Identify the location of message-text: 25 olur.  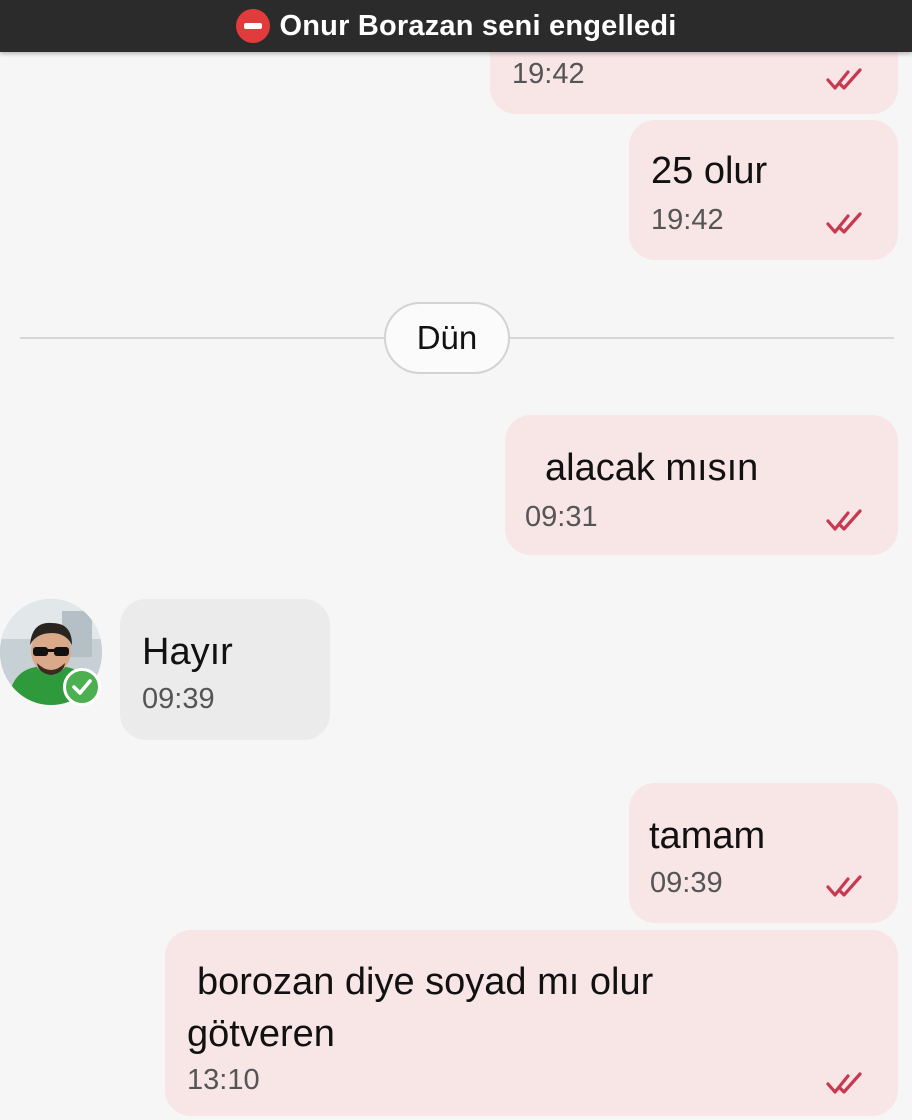
(709, 171).